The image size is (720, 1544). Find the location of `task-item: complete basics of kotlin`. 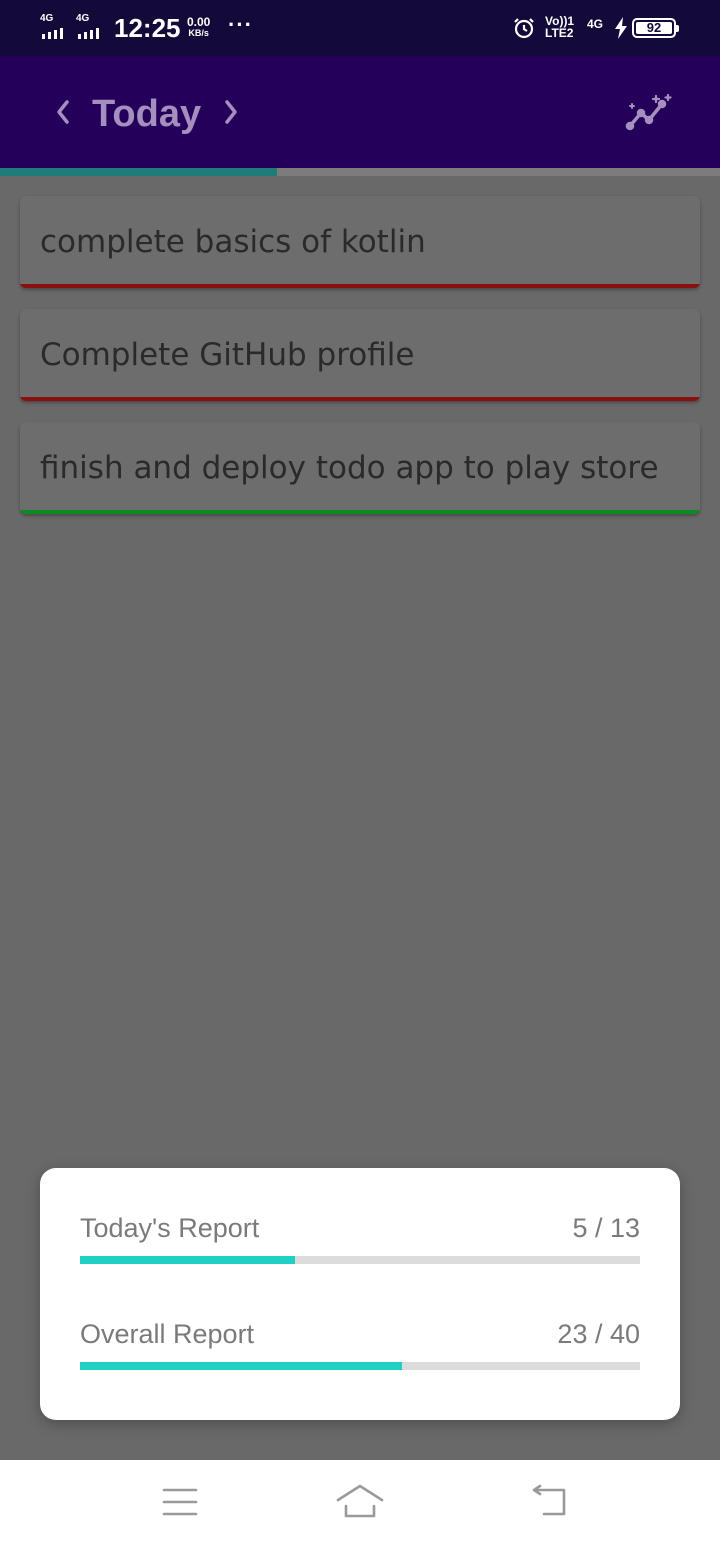

task-item: complete basics of kotlin is located at coordinates (360, 242).